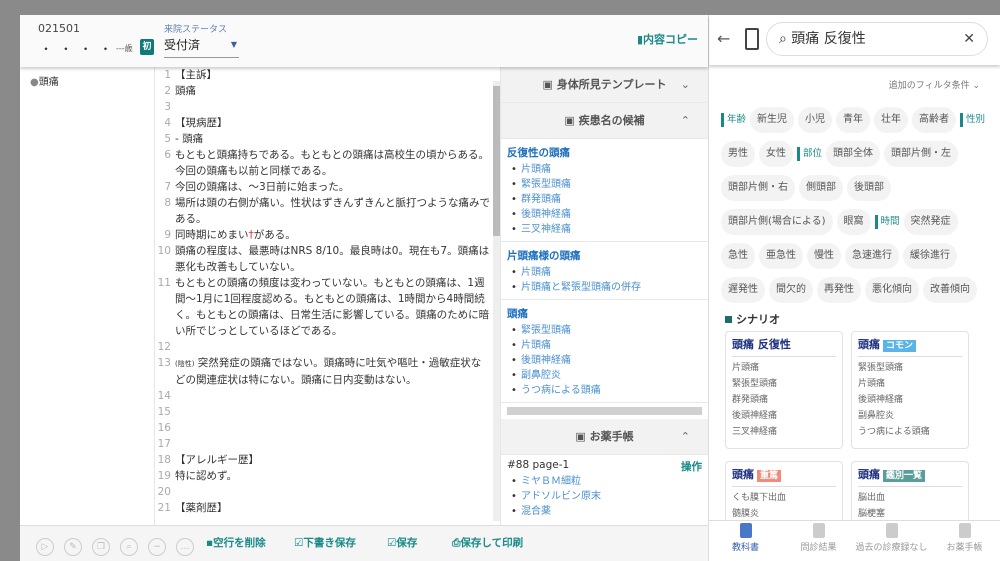  What do you see at coordinates (745, 530) in the screenshot?
I see `textbook-icon` at bounding box center [745, 530].